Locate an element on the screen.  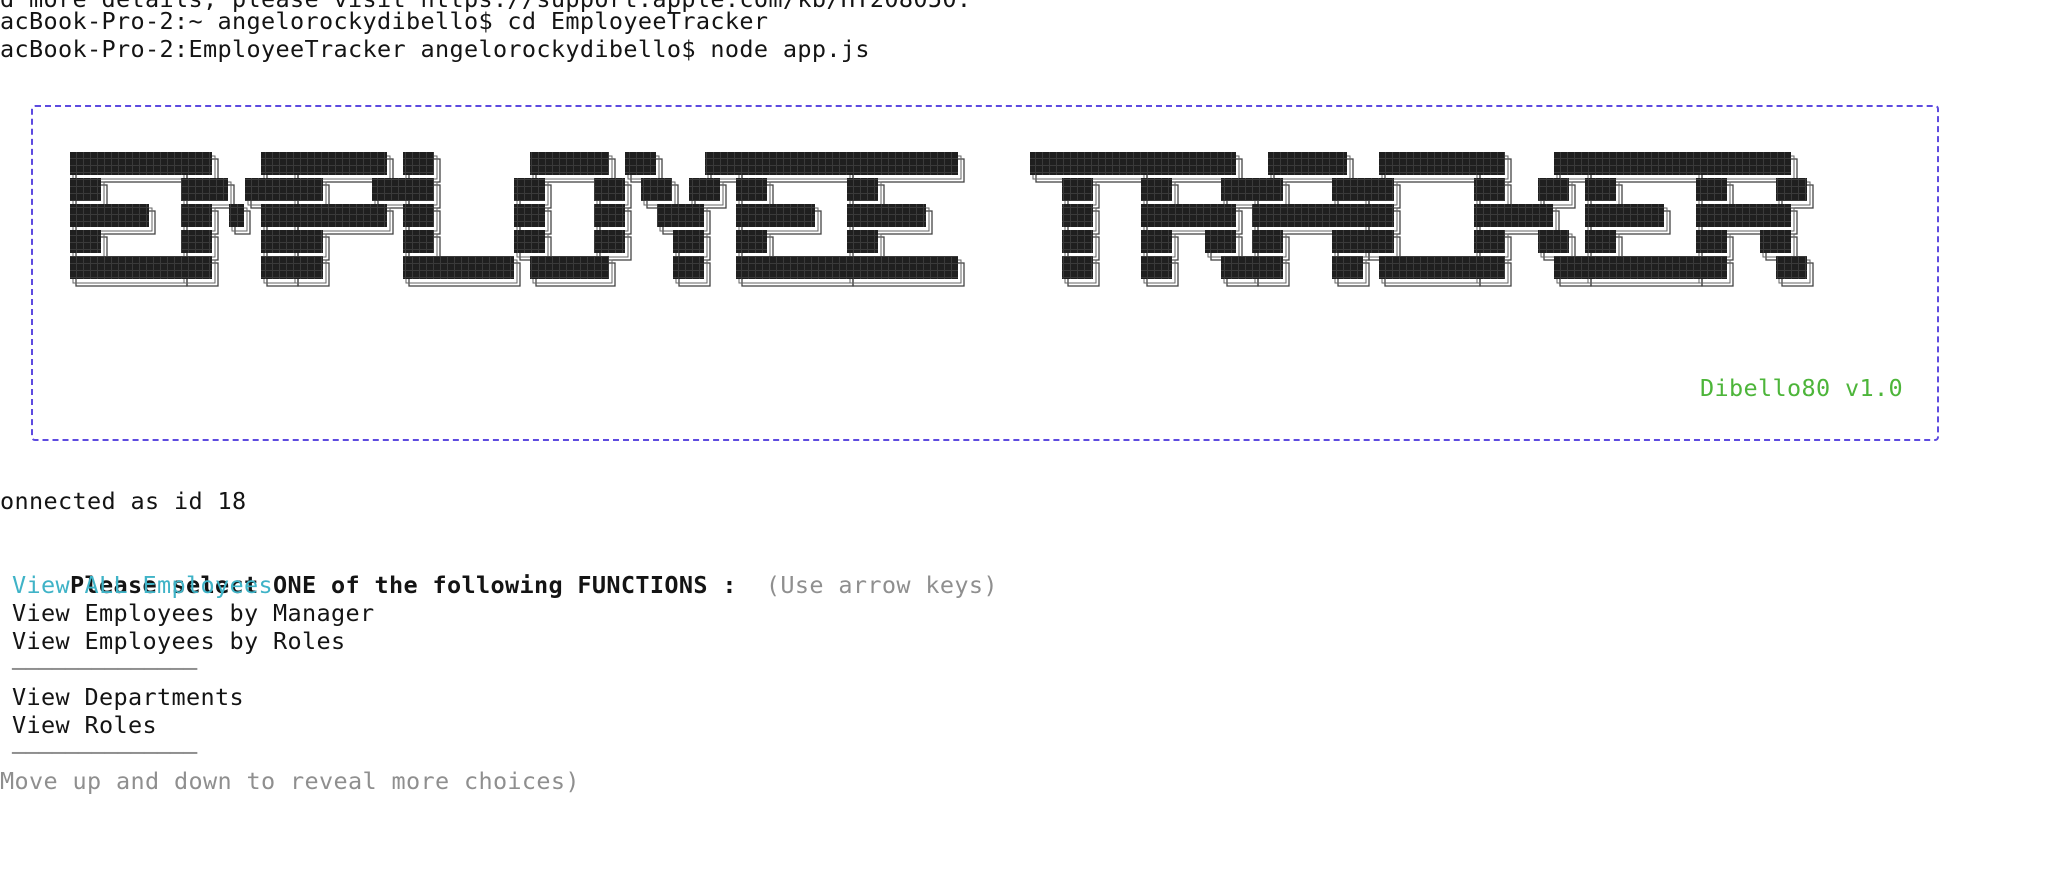
banner-letter-k is located at coordinates (1533, 219).